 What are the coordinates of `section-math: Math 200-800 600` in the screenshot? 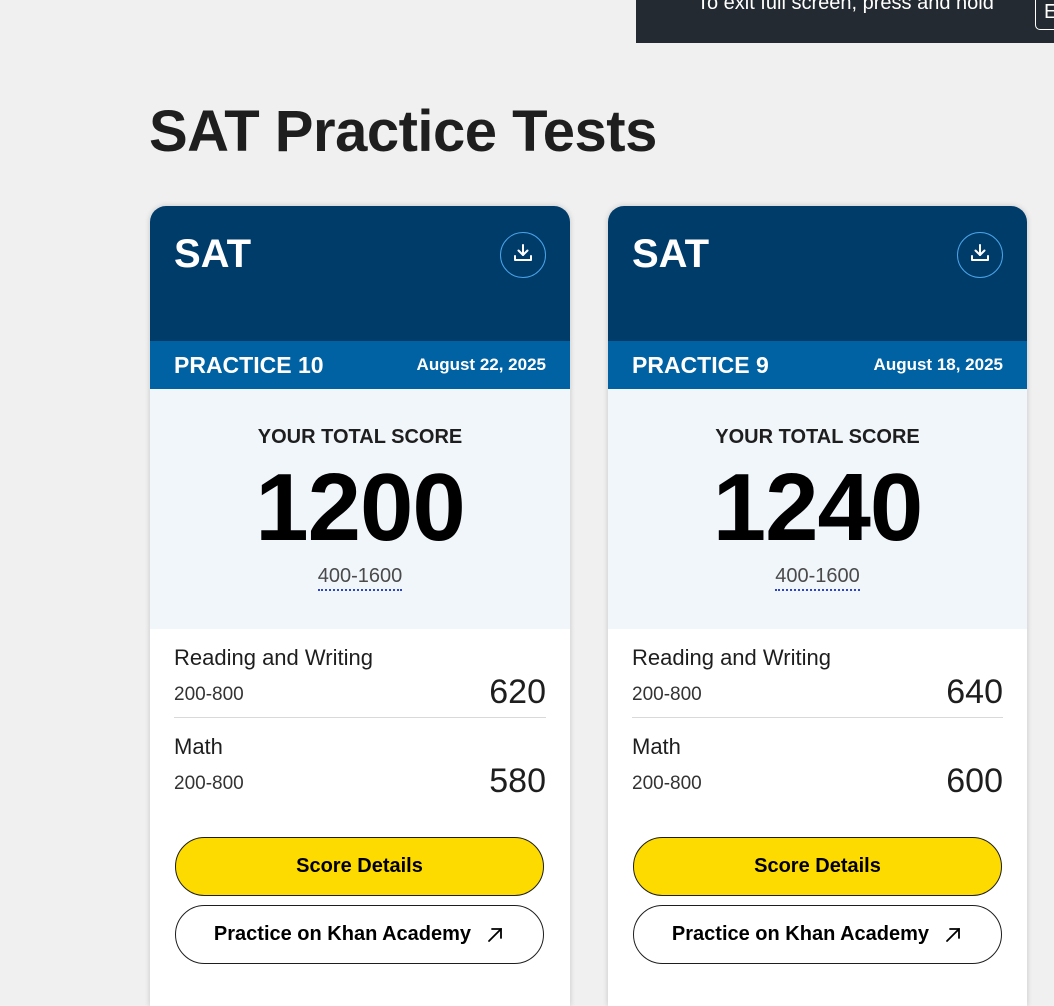 It's located at (817, 762).